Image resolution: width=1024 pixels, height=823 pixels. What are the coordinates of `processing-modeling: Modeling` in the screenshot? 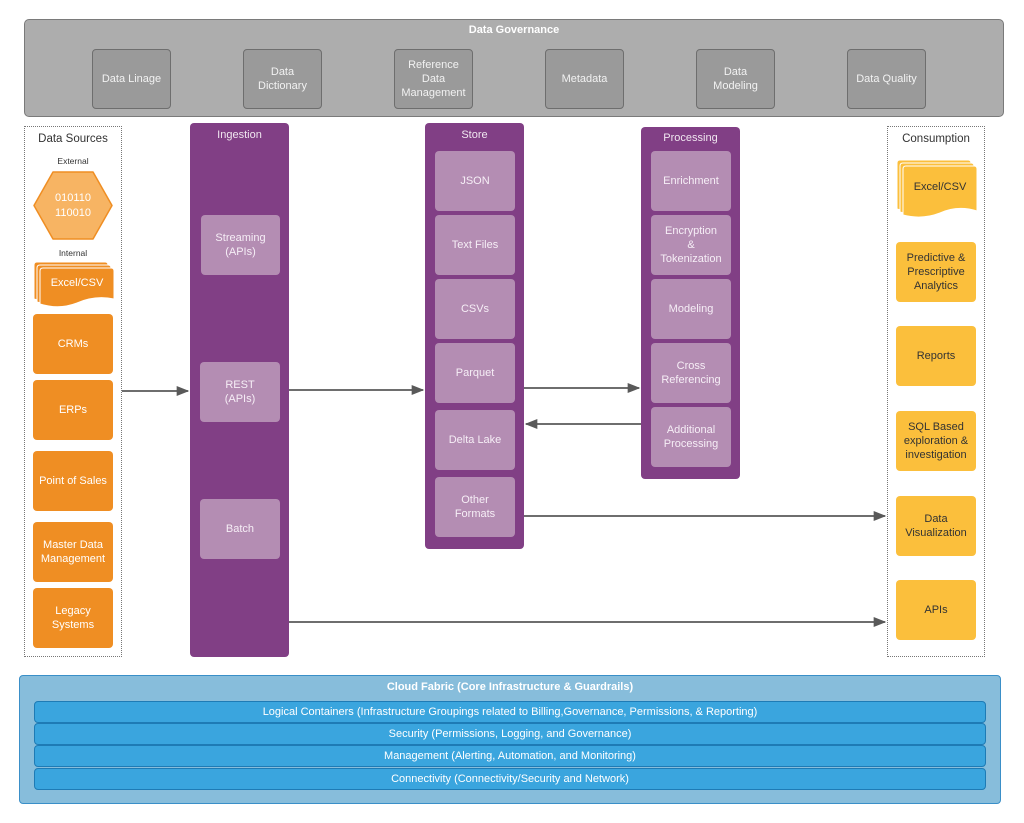 It's located at (691, 309).